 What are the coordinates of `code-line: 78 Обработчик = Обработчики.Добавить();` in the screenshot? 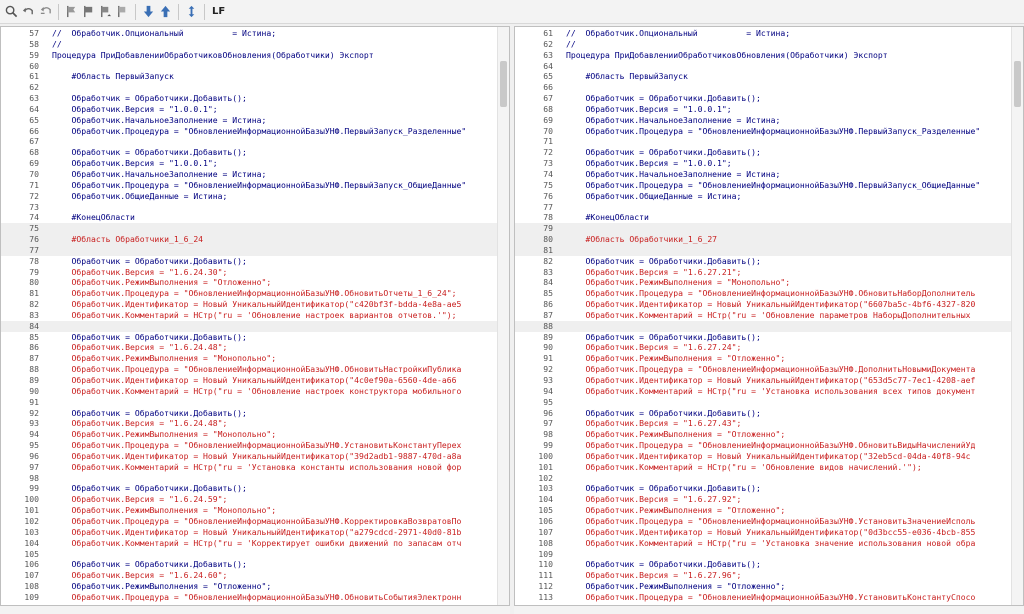 It's located at (250, 261).